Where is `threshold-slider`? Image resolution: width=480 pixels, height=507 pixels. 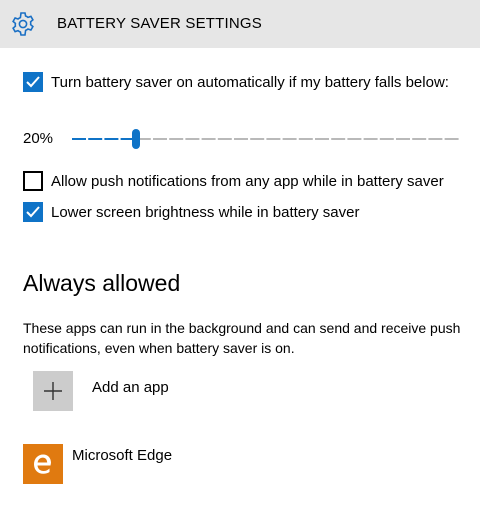
threshold-slider is located at coordinates (266, 139).